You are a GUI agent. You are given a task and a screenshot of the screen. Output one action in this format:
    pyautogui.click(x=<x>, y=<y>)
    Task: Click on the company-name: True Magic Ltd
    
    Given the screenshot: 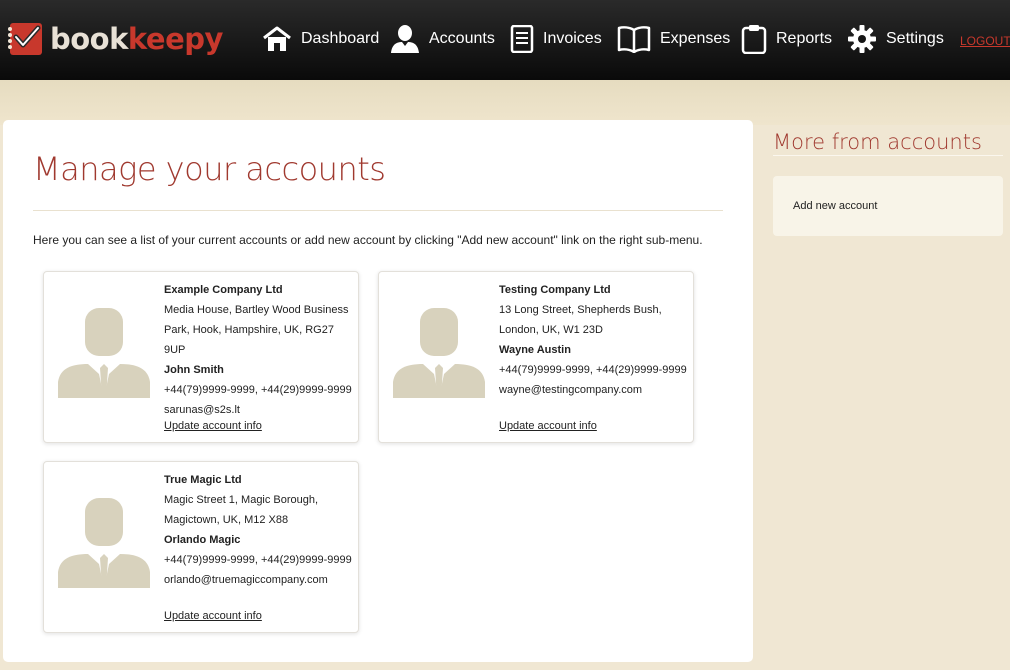 What is the action you would take?
    pyautogui.click(x=203, y=480)
    